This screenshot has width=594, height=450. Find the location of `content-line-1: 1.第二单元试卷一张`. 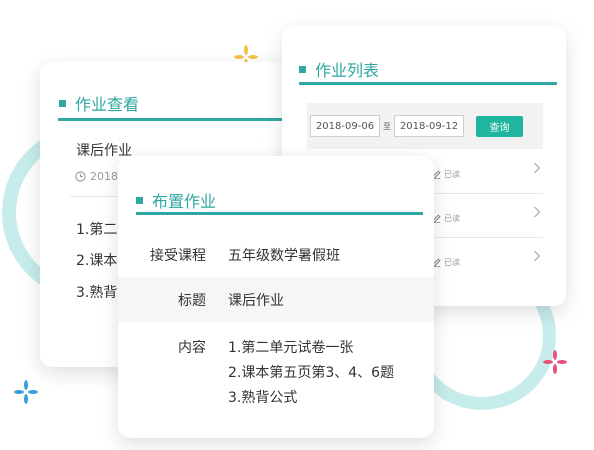

content-line-1: 1.第二单元试卷一张 is located at coordinates (291, 348).